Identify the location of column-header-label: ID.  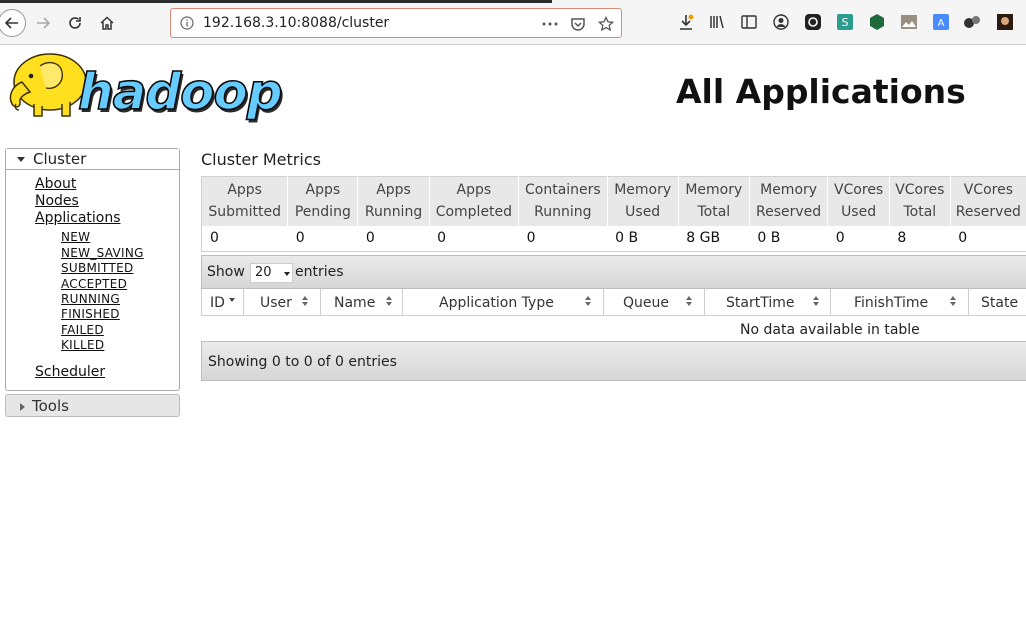
(217, 303).